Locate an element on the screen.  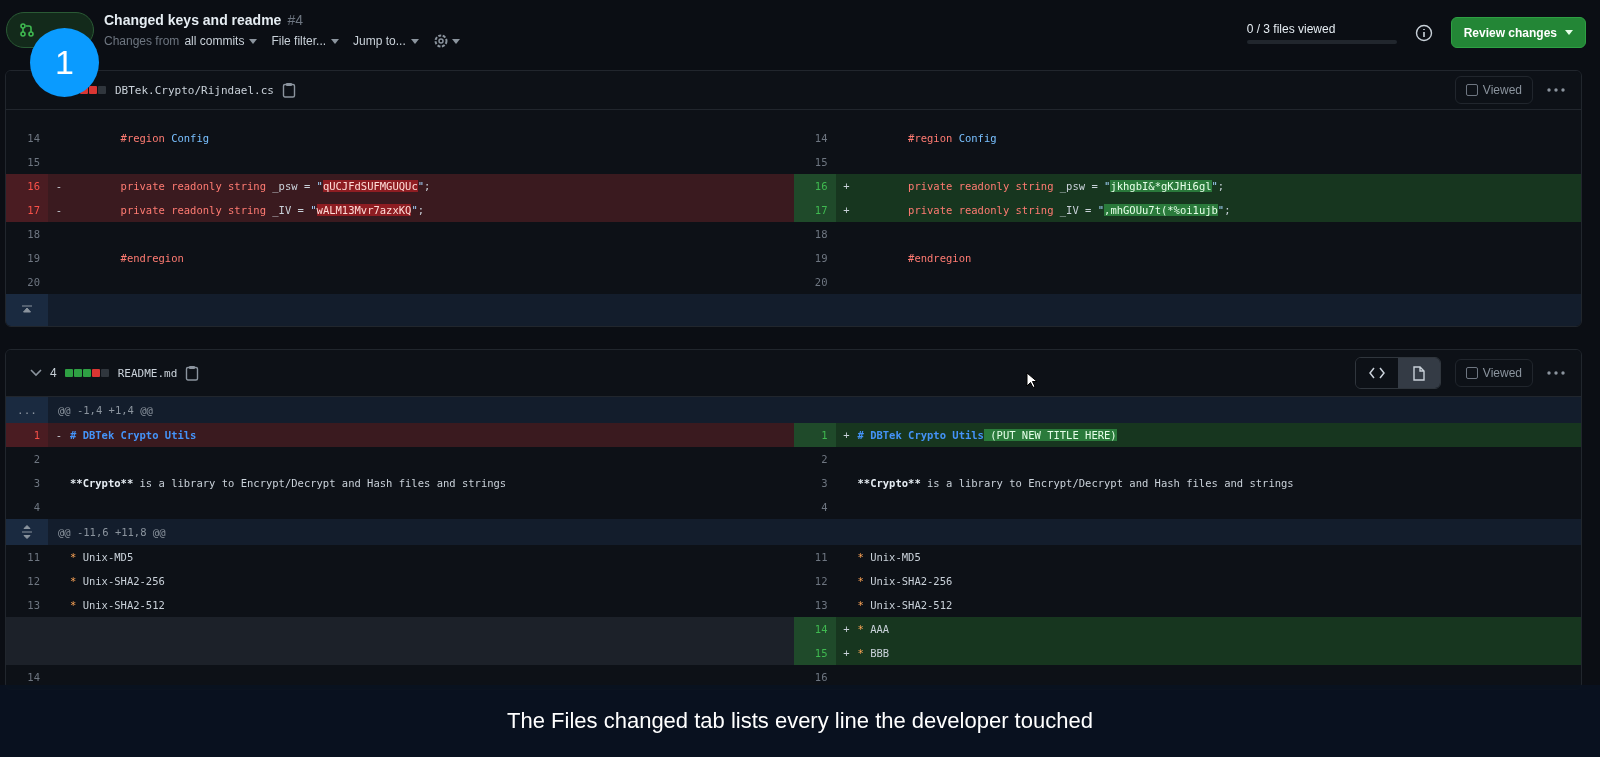
code-line: private readonly string _IV = "wALM13Mvr7azxKQ"; is located at coordinates (272, 210).